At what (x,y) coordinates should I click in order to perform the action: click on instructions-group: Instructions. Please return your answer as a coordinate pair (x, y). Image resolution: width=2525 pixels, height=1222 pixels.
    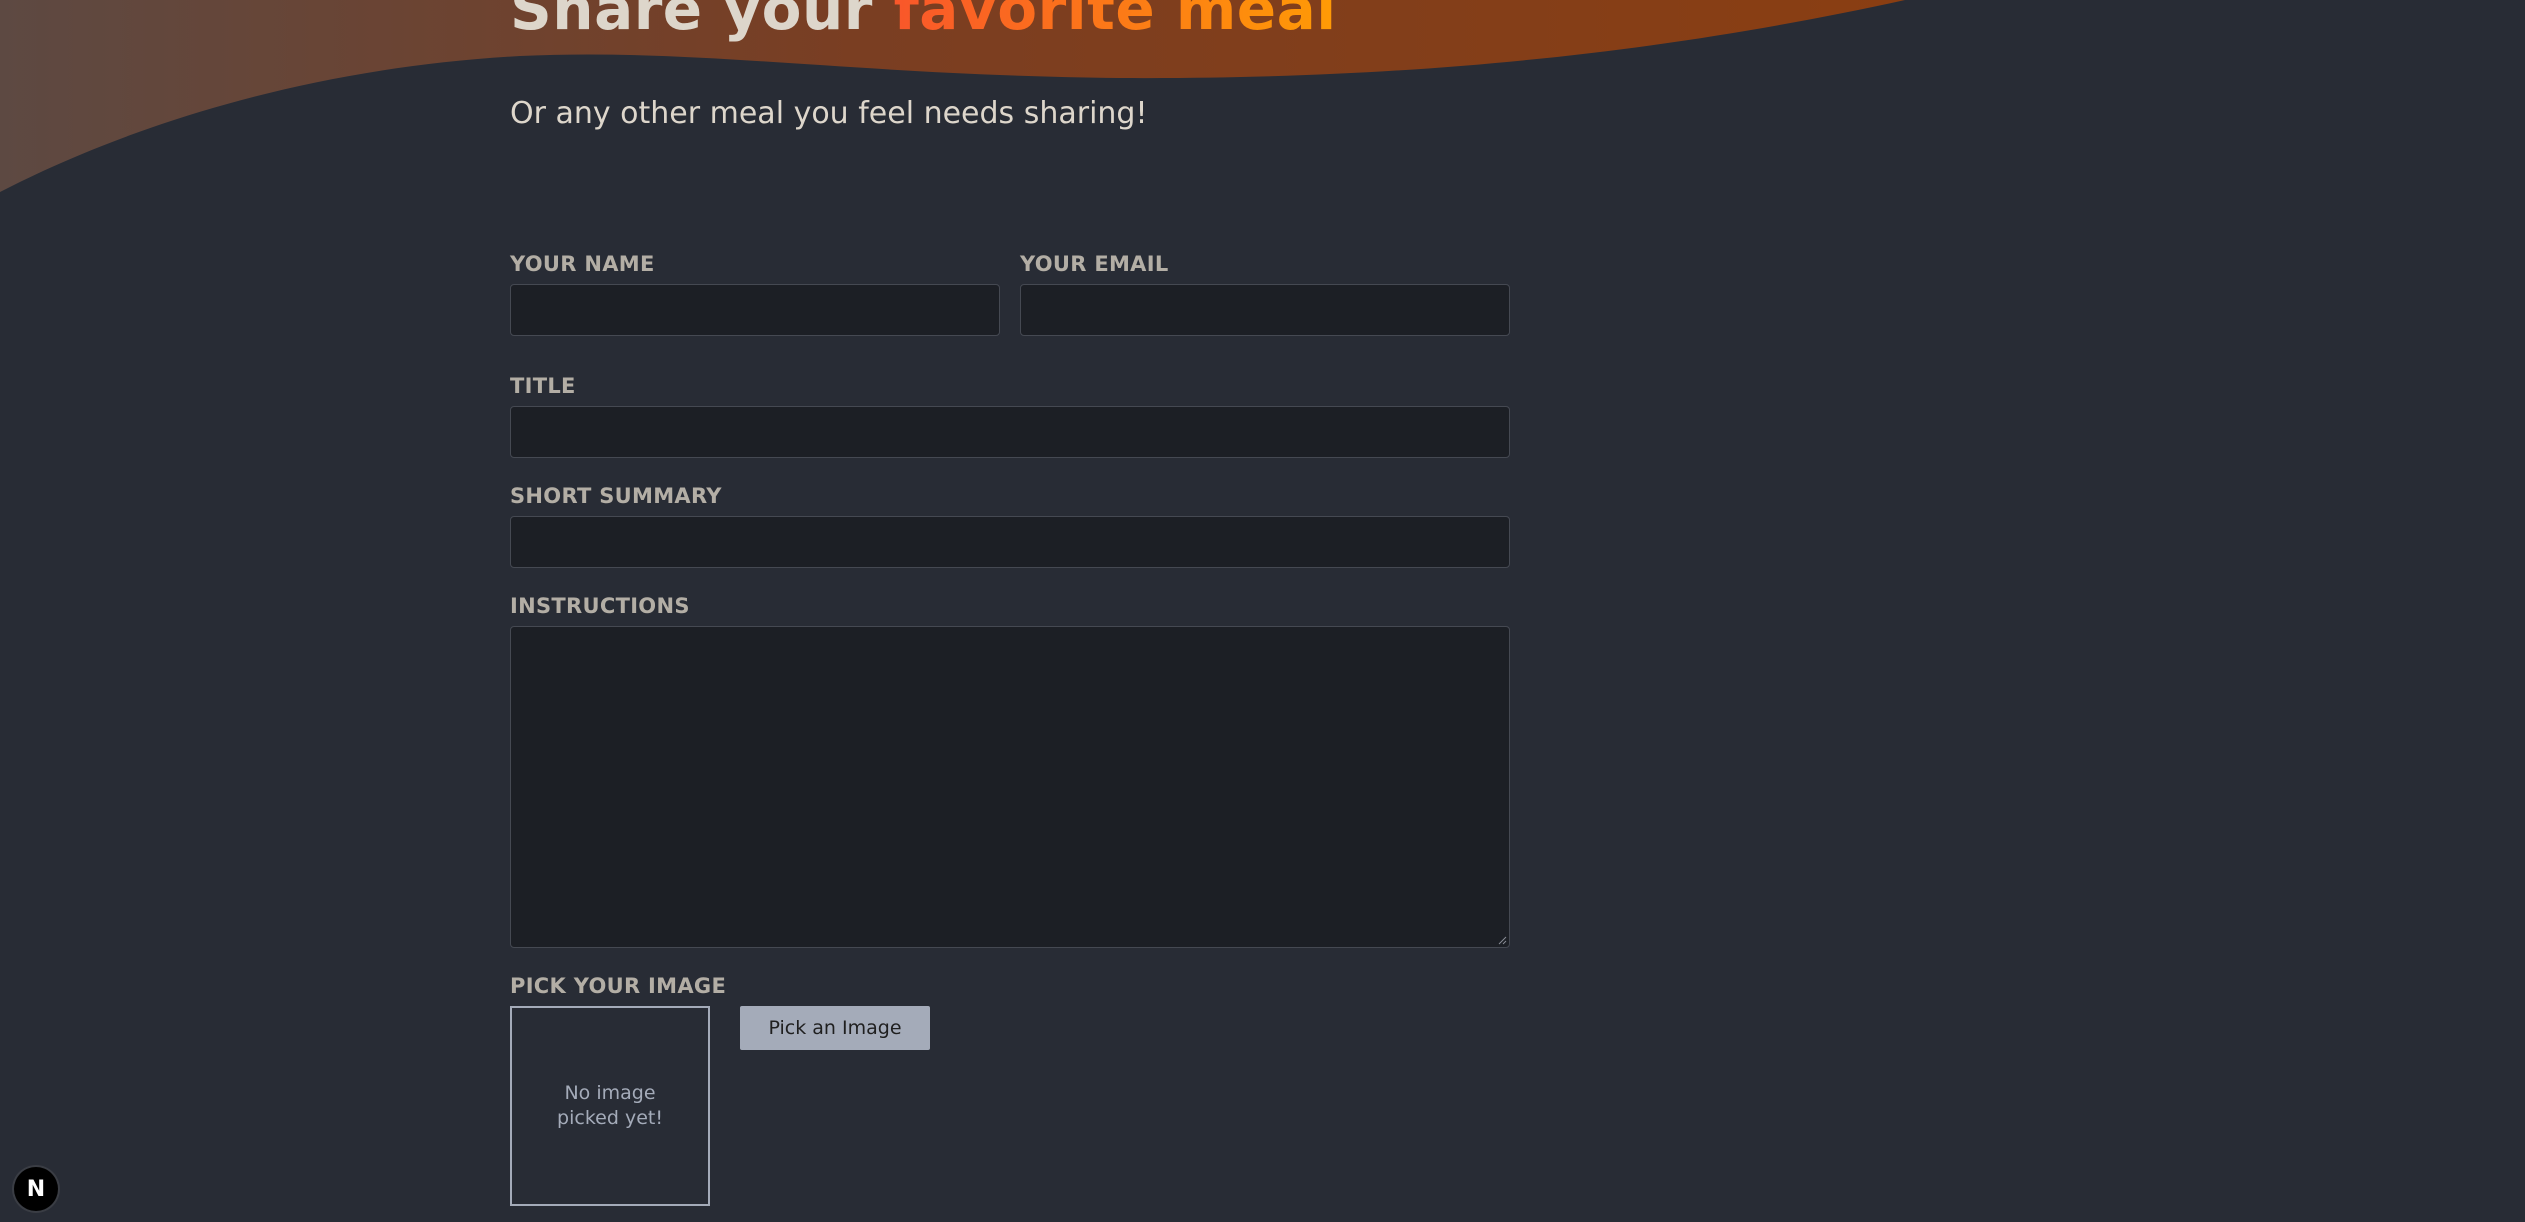
    Looking at the image, I should click on (1010, 771).